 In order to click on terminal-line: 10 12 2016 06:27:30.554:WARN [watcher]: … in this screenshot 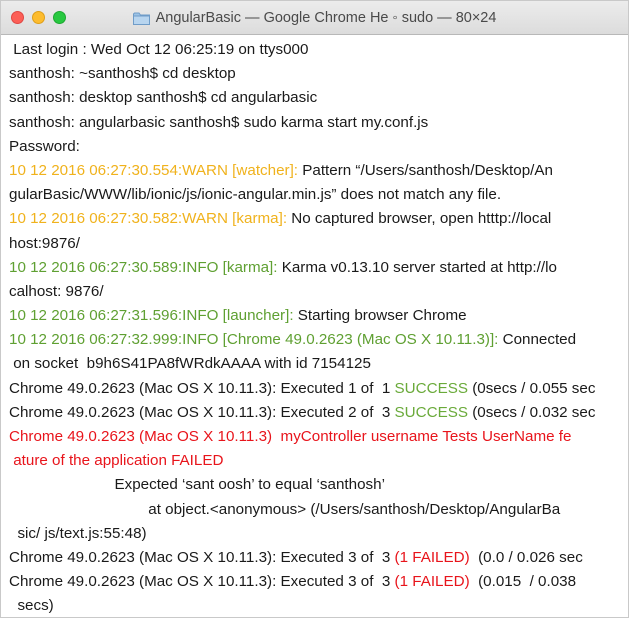, I will do `click(318, 171)`.